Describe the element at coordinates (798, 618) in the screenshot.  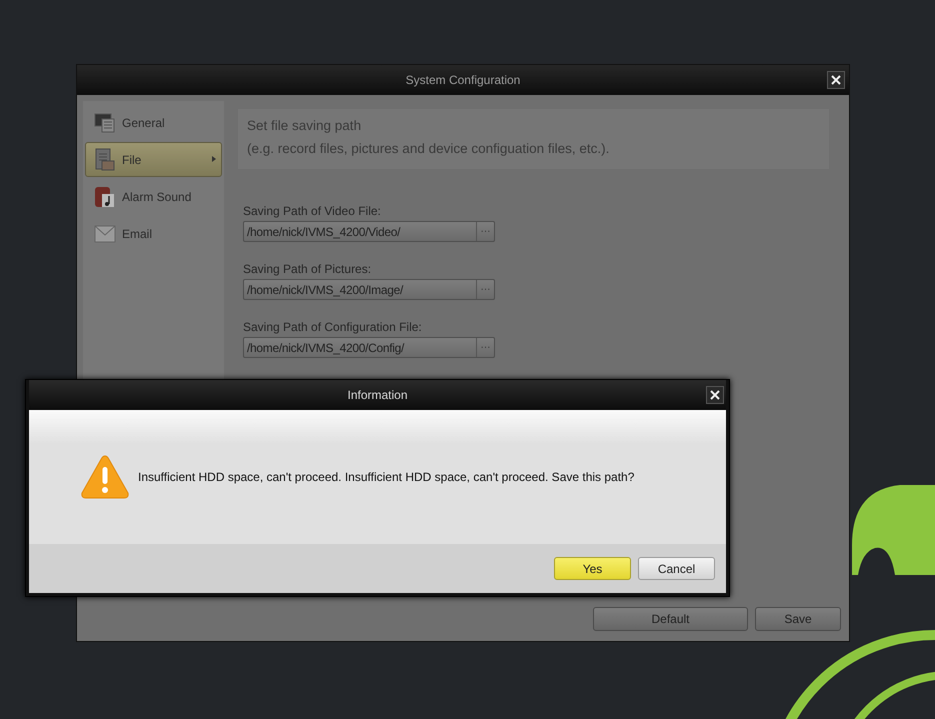
I see `save-button: Save` at that location.